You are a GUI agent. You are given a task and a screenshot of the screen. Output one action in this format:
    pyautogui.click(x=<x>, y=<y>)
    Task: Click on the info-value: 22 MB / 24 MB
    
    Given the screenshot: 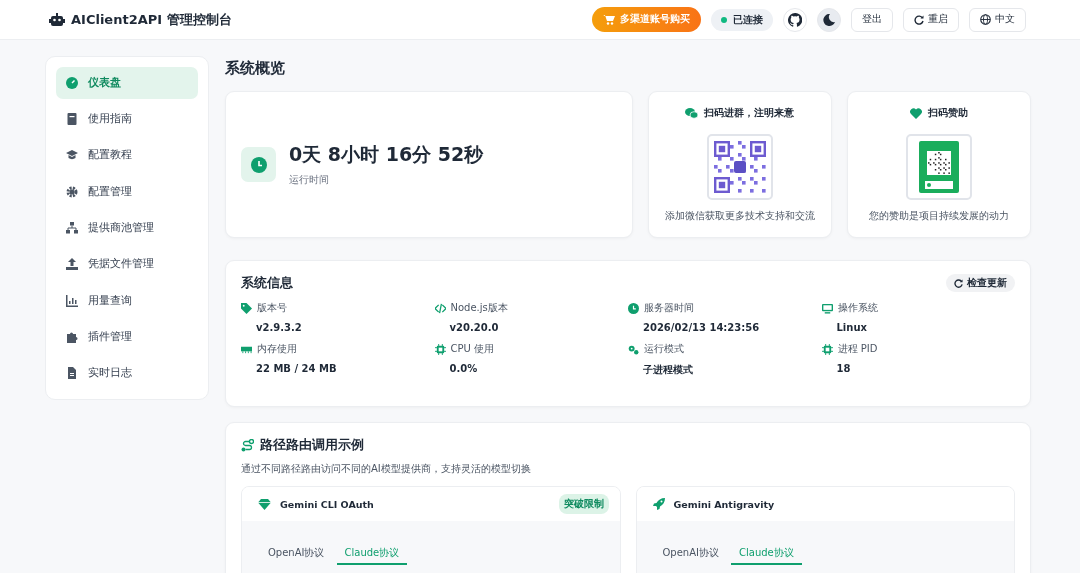 What is the action you would take?
    pyautogui.click(x=297, y=368)
    